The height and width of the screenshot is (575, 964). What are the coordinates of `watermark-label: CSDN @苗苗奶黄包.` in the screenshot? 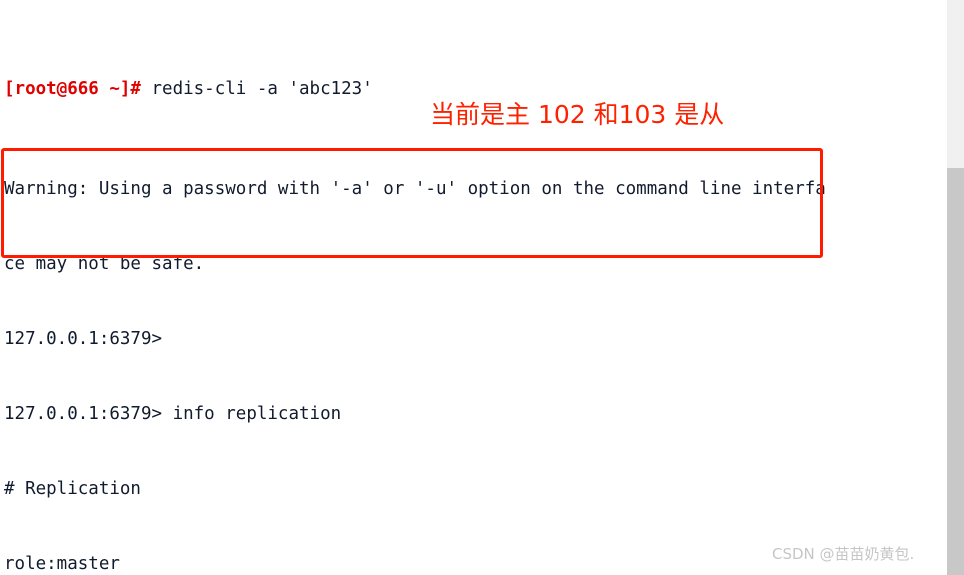 It's located at (843, 554).